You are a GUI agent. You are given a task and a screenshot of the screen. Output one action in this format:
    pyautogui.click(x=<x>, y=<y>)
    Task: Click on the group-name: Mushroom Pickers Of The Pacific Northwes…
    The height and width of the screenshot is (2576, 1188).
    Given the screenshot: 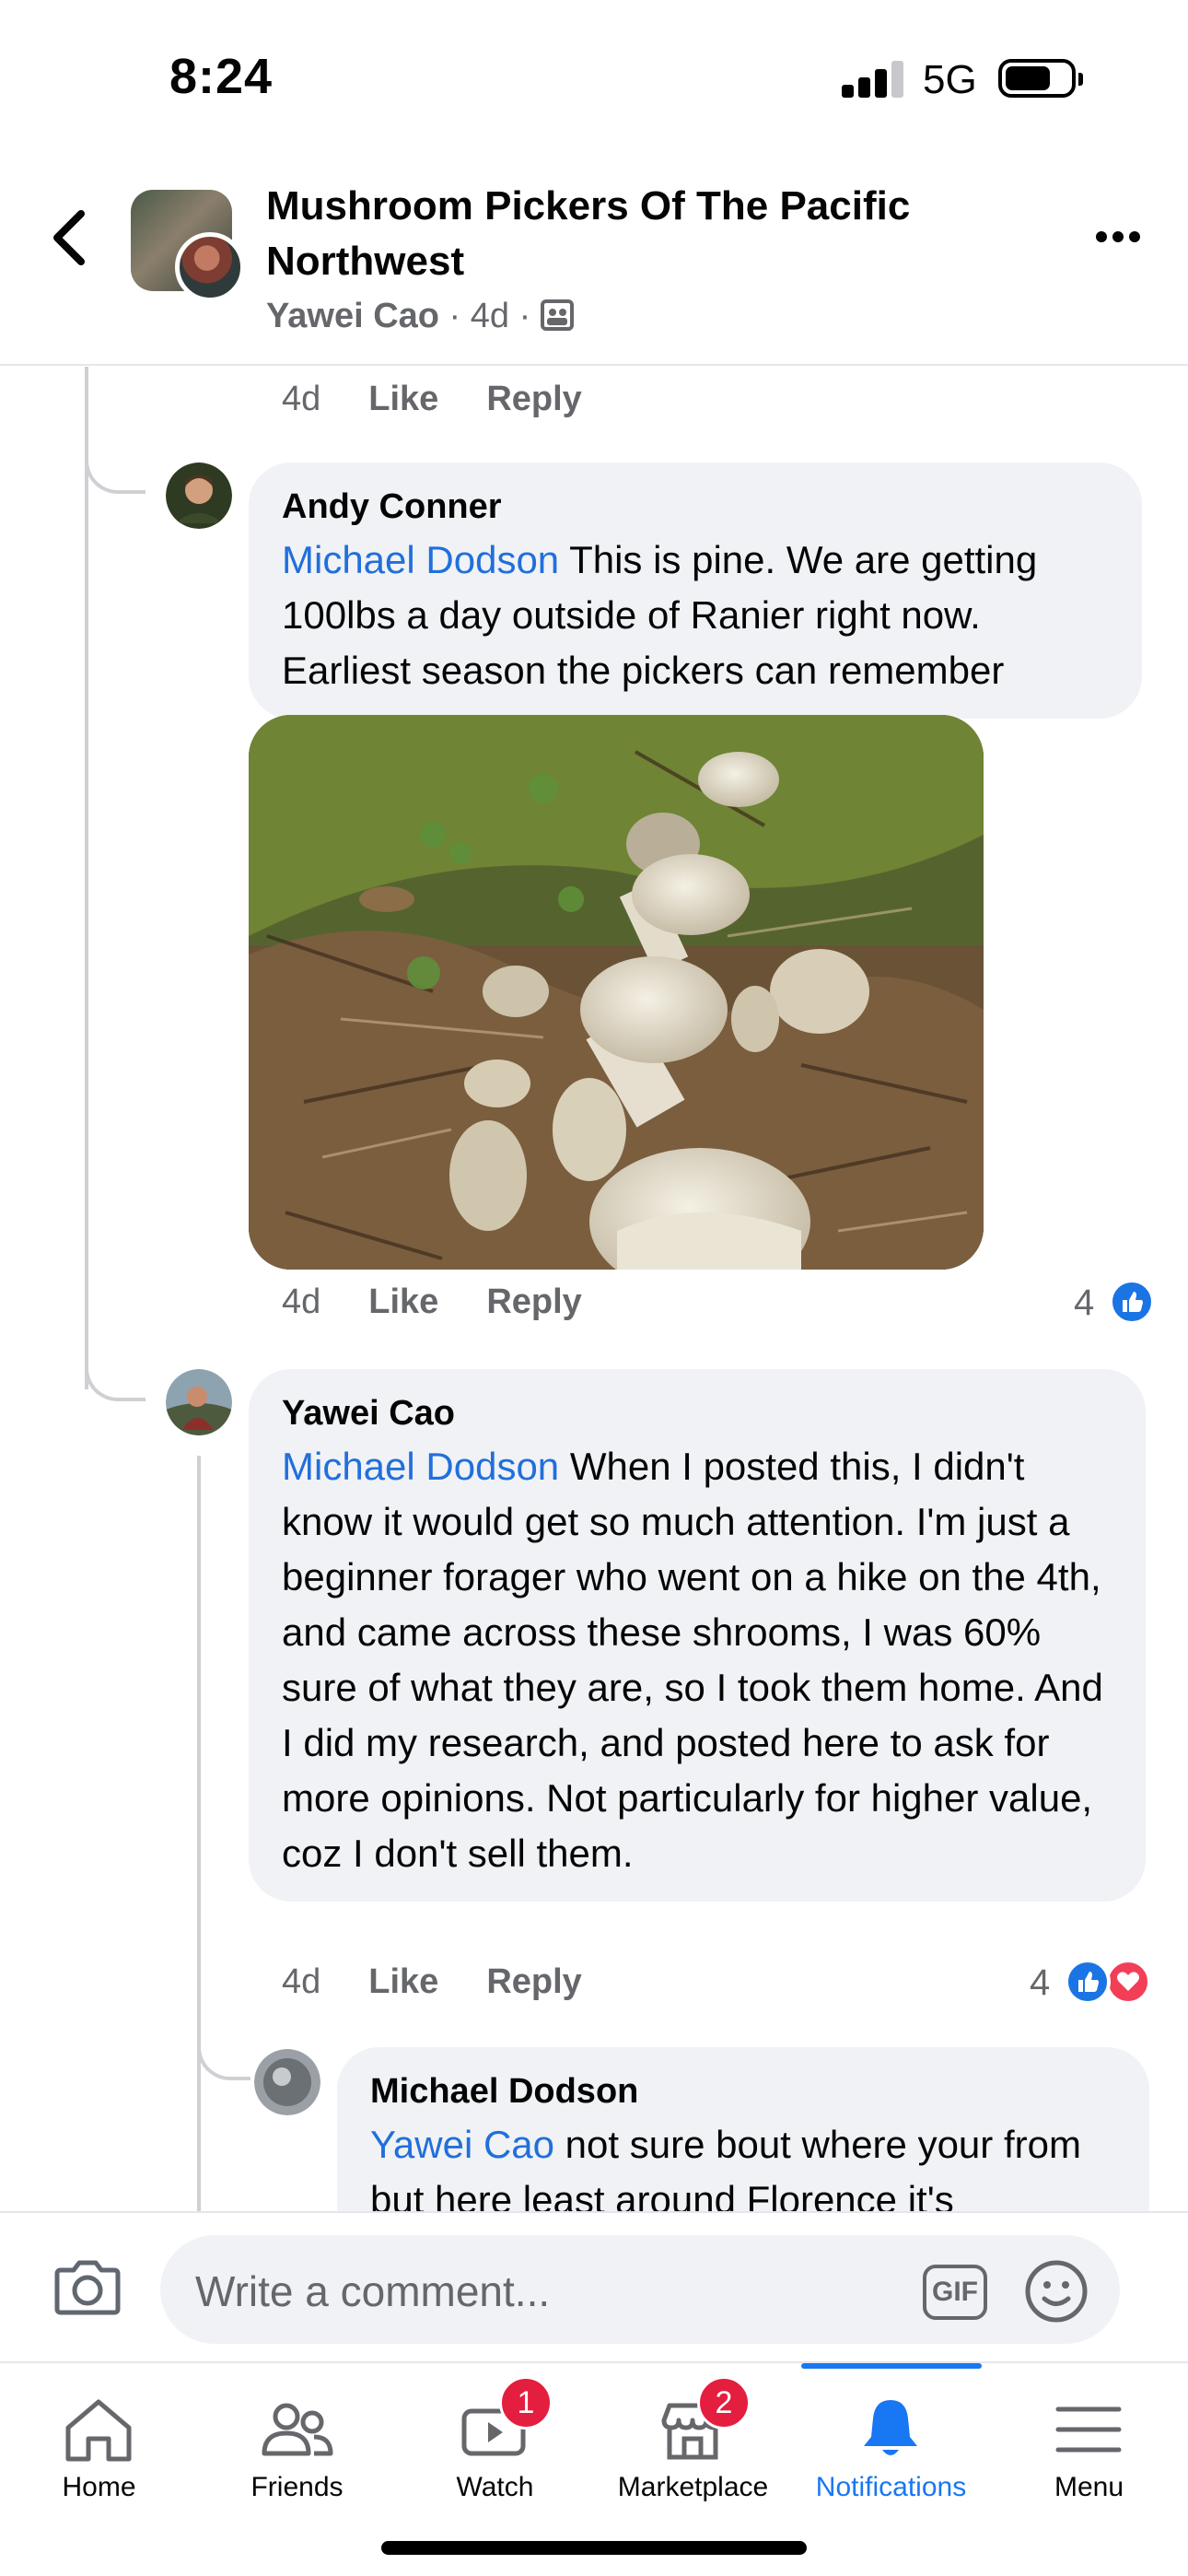 What is the action you would take?
    pyautogui.click(x=662, y=234)
    